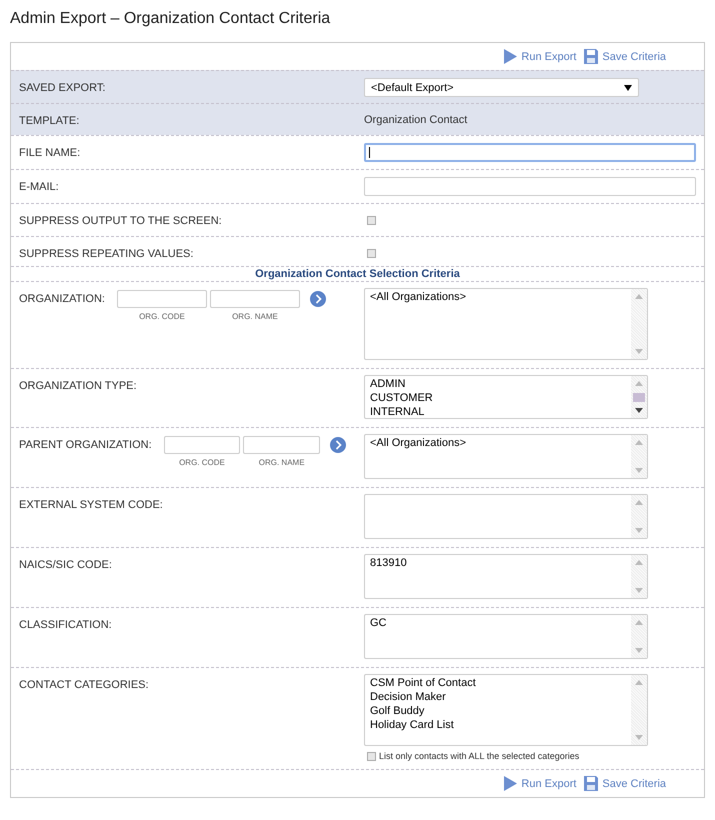 The width and height of the screenshot is (715, 820). I want to click on field-label: E-MAIL:, so click(39, 186).